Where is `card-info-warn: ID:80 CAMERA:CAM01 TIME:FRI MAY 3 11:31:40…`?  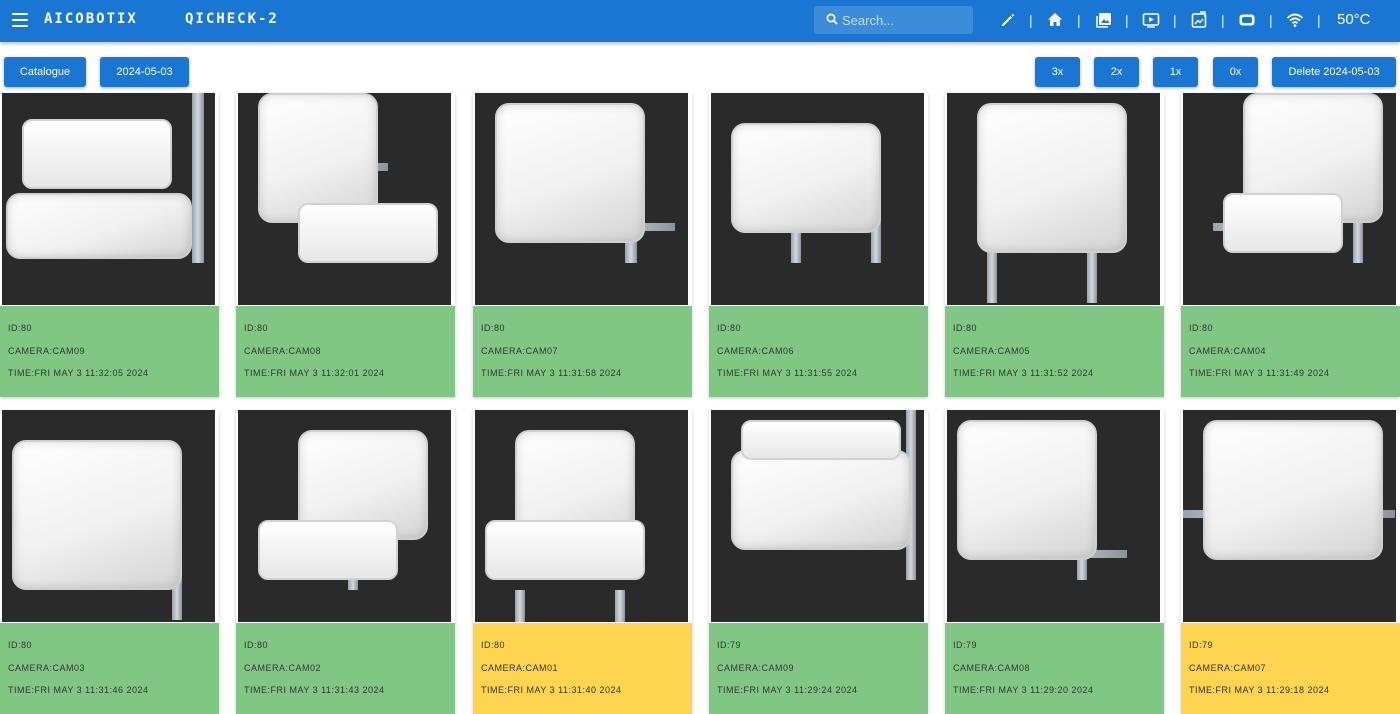 card-info-warn: ID:80 CAMERA:CAM01 TIME:FRI MAY 3 11:31:40… is located at coordinates (582, 668).